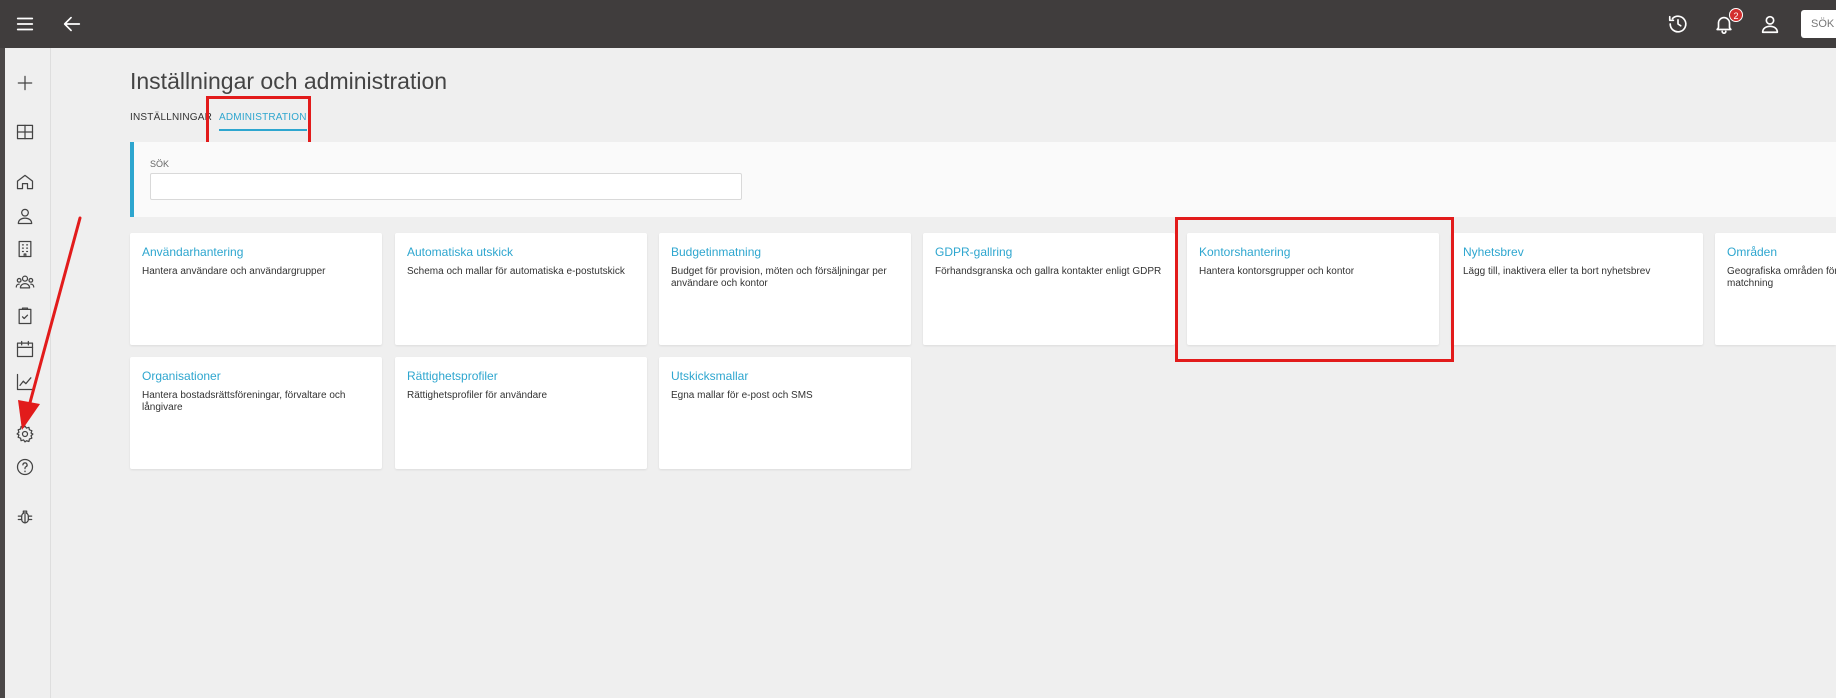 Image resolution: width=1836 pixels, height=698 pixels. What do you see at coordinates (446, 186) in the screenshot?
I see `search-input` at bounding box center [446, 186].